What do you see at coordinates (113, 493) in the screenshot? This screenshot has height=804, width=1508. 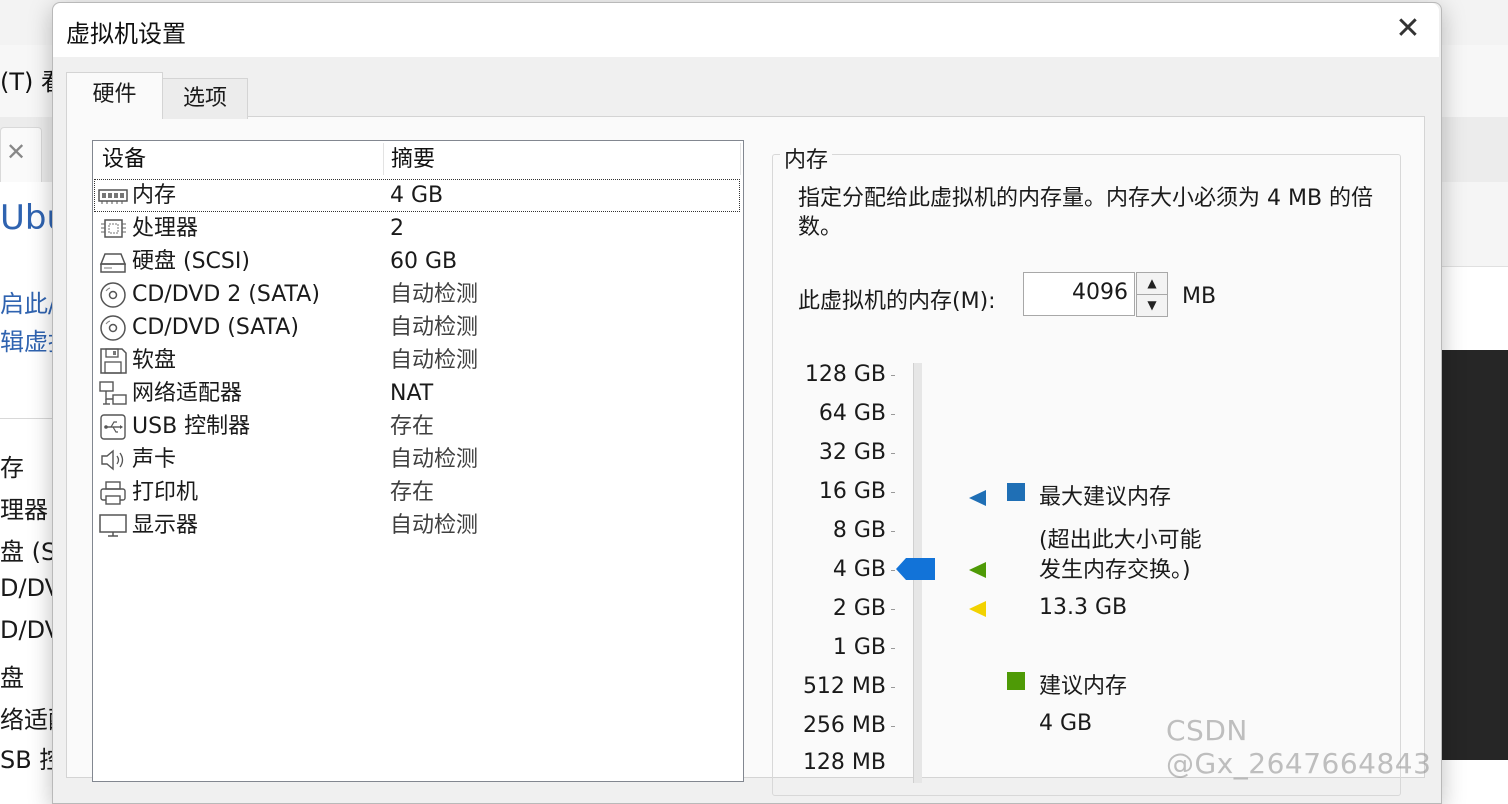 I see `printer-icon` at bounding box center [113, 493].